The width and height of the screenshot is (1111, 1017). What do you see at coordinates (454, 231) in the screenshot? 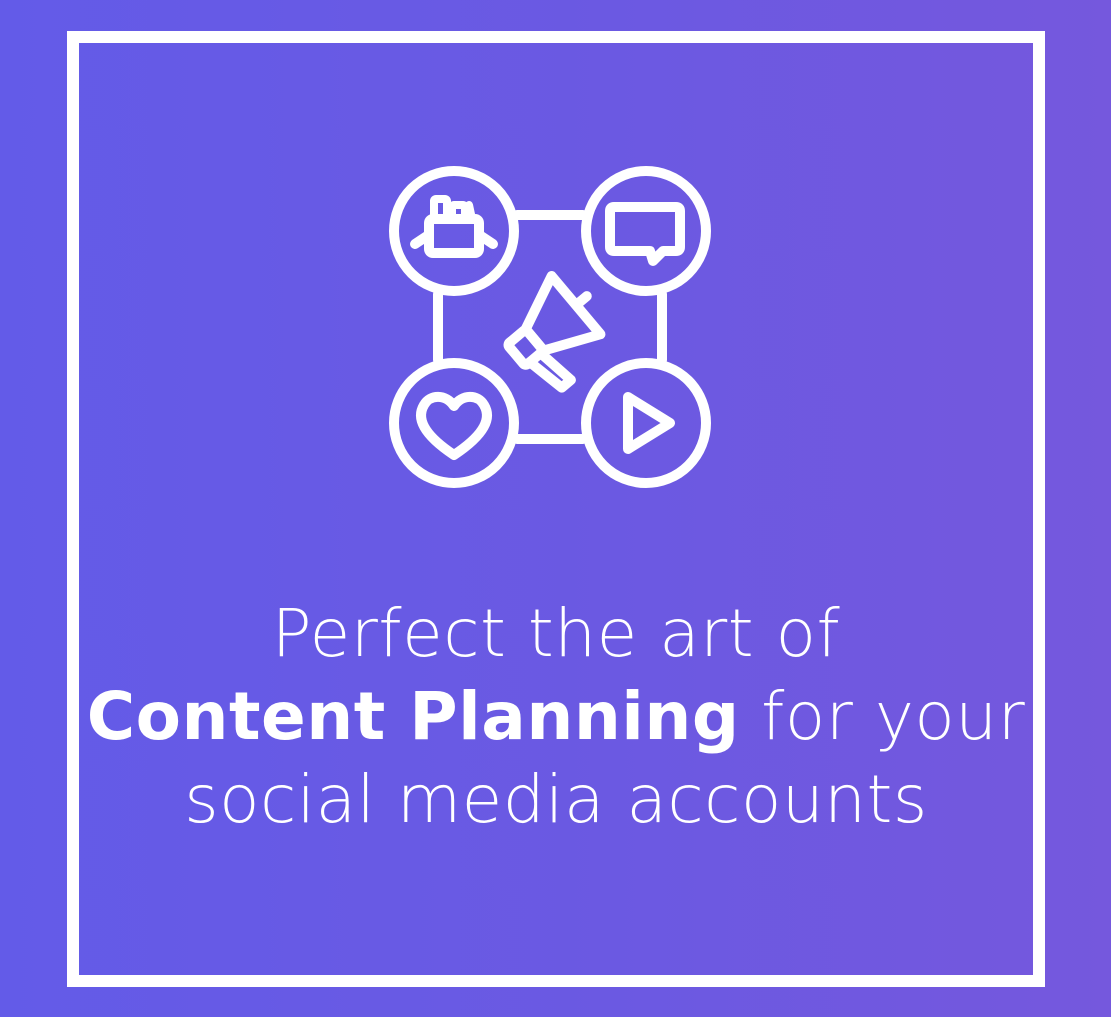
I see `shopping-basket-icon` at bounding box center [454, 231].